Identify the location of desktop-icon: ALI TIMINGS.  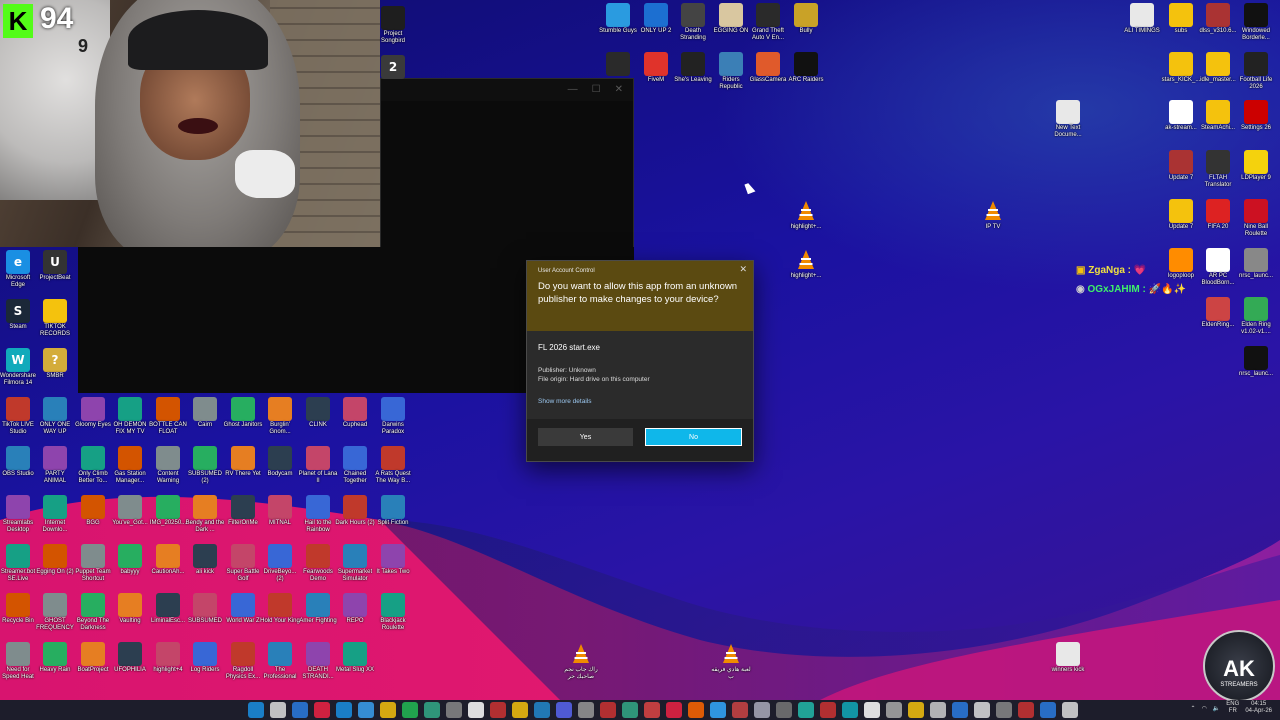
(1142, 19).